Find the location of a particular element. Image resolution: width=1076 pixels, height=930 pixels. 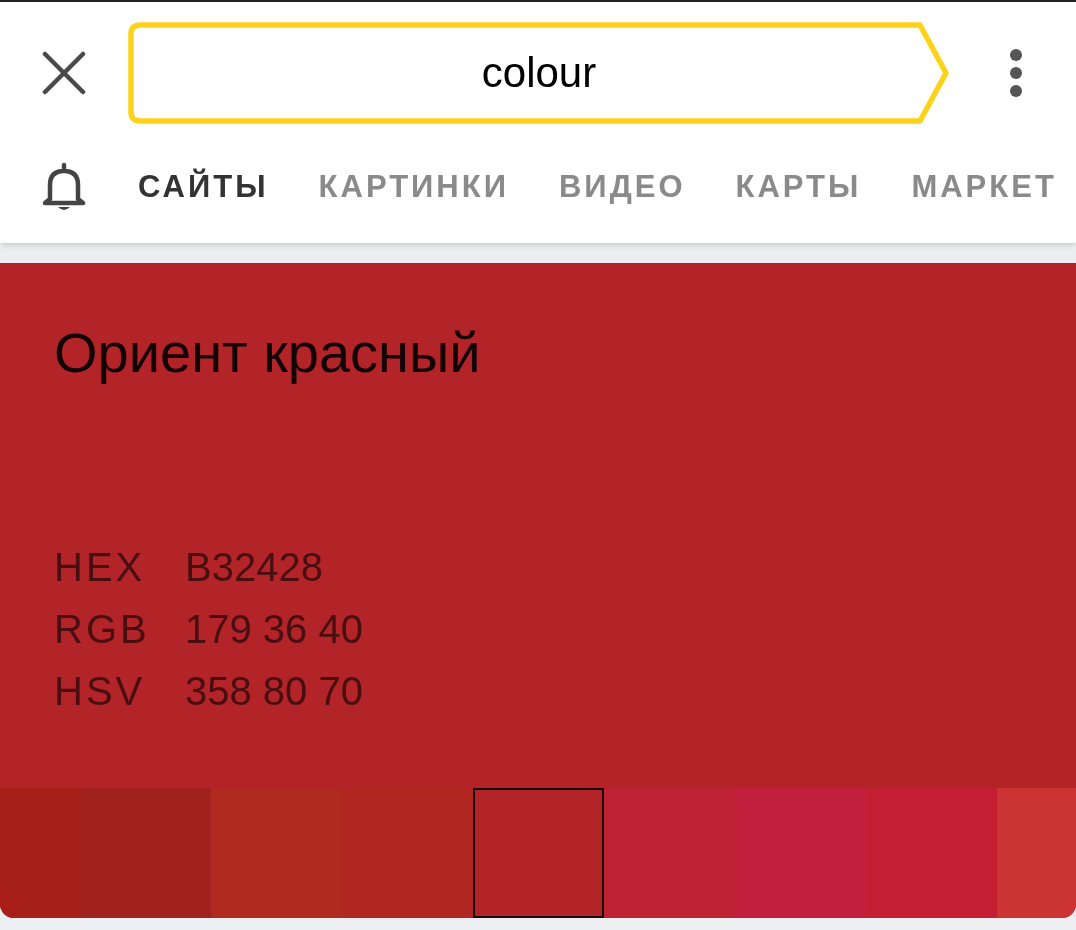

tab: КАРТИНКИ is located at coordinates (413, 187).